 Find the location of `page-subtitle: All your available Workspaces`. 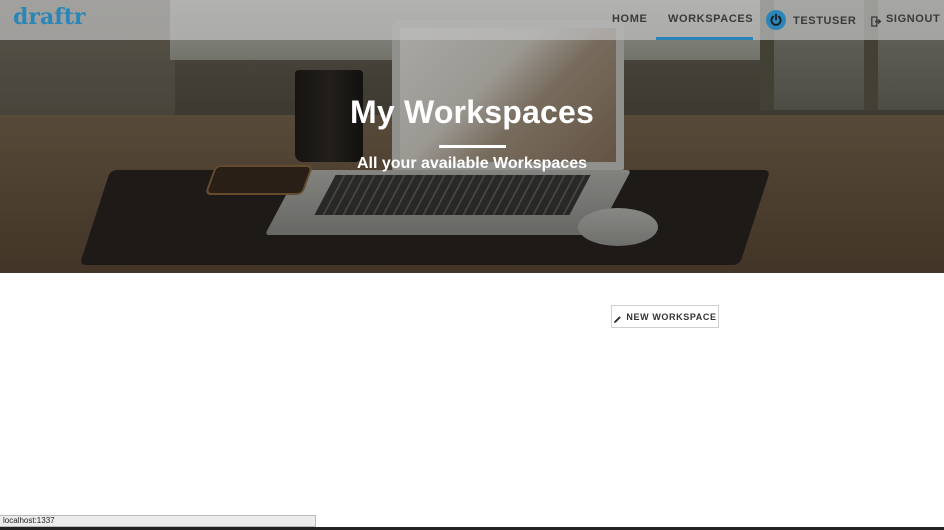

page-subtitle: All your available Workspaces is located at coordinates (472, 163).